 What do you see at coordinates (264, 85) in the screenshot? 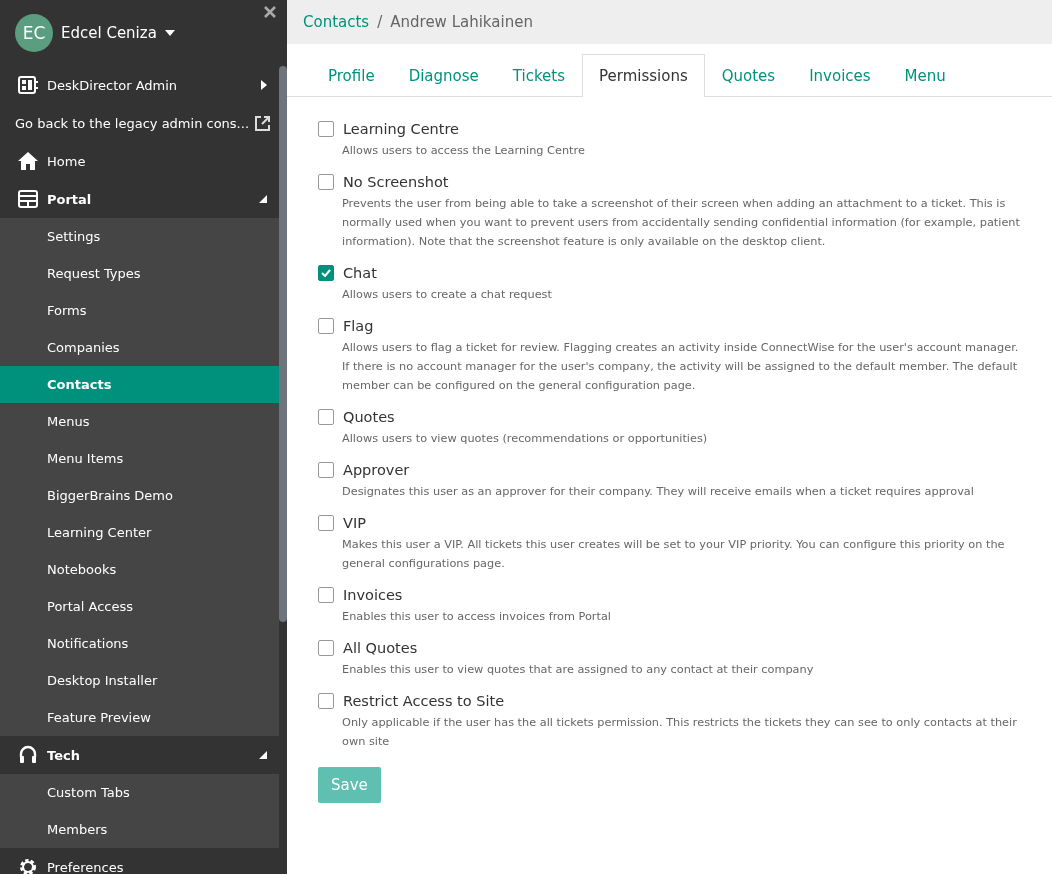
I see `arrow-icon` at bounding box center [264, 85].